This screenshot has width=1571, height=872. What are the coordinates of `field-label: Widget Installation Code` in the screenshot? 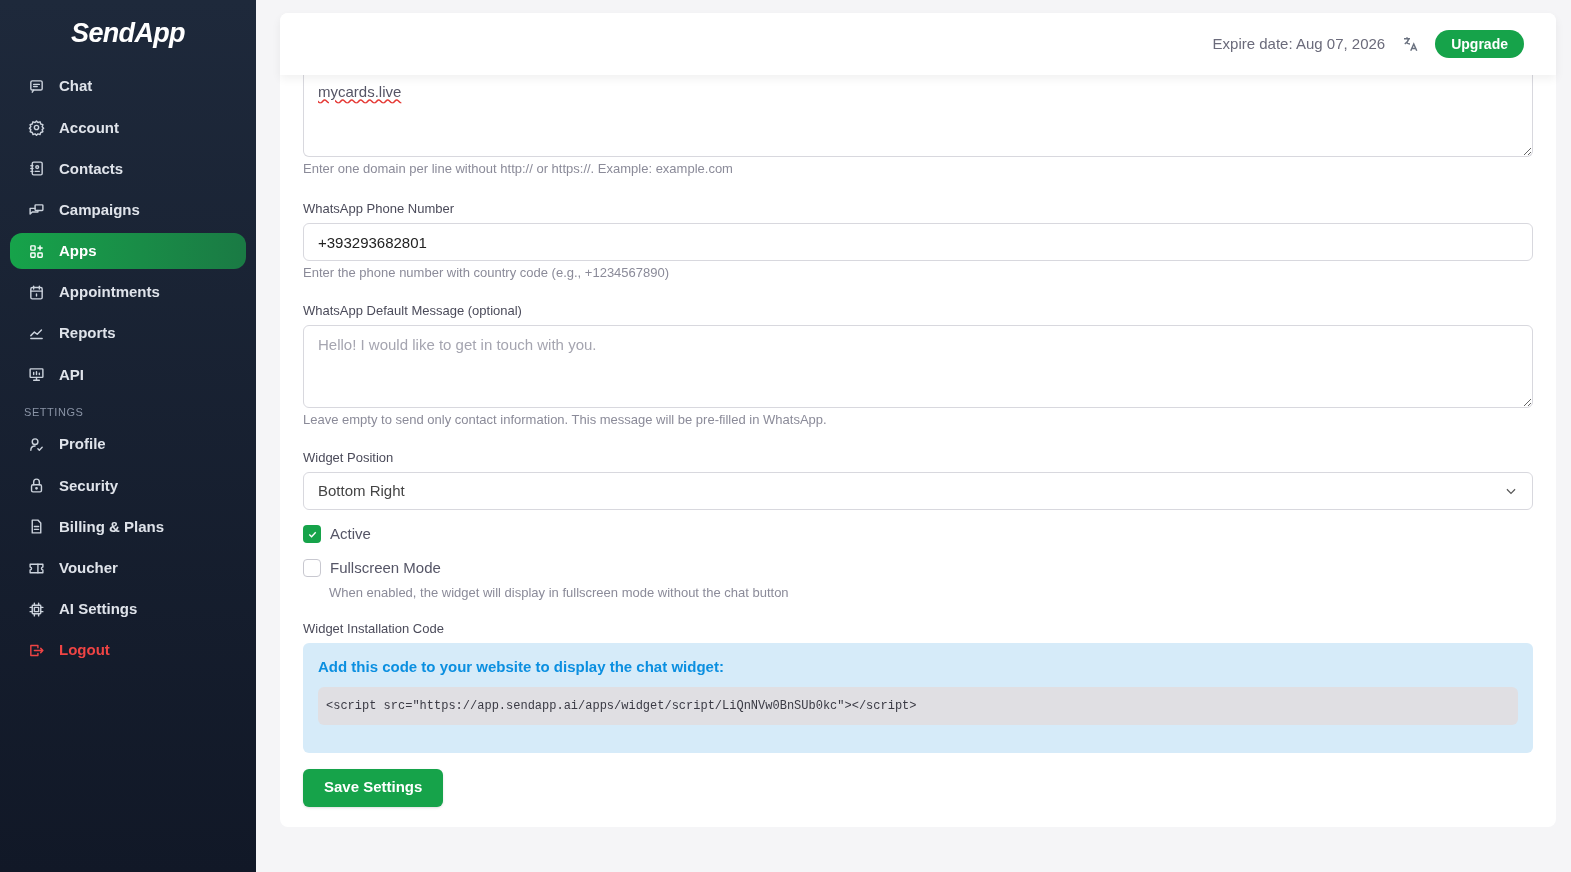 It's located at (374, 628).